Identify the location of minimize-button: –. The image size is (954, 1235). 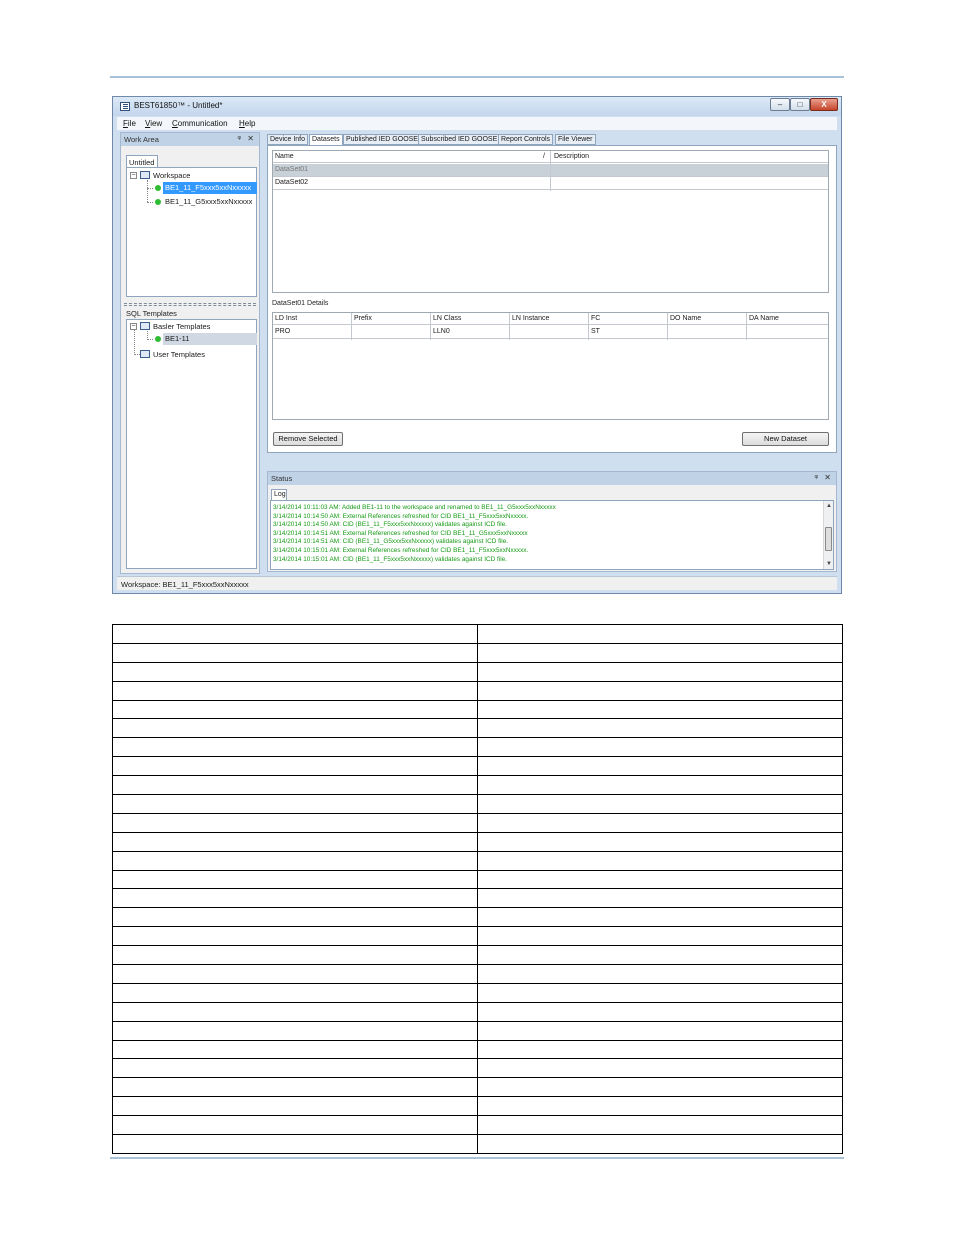
(780, 104).